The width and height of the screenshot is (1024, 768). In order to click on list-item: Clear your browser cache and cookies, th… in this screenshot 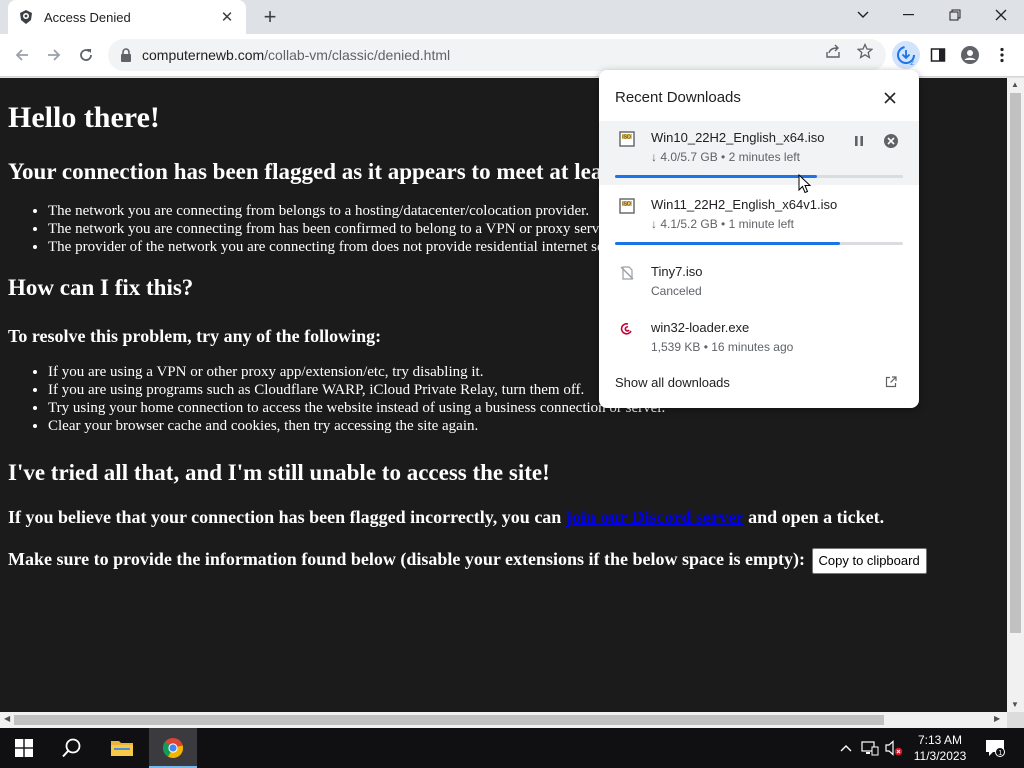, I will do `click(523, 426)`.